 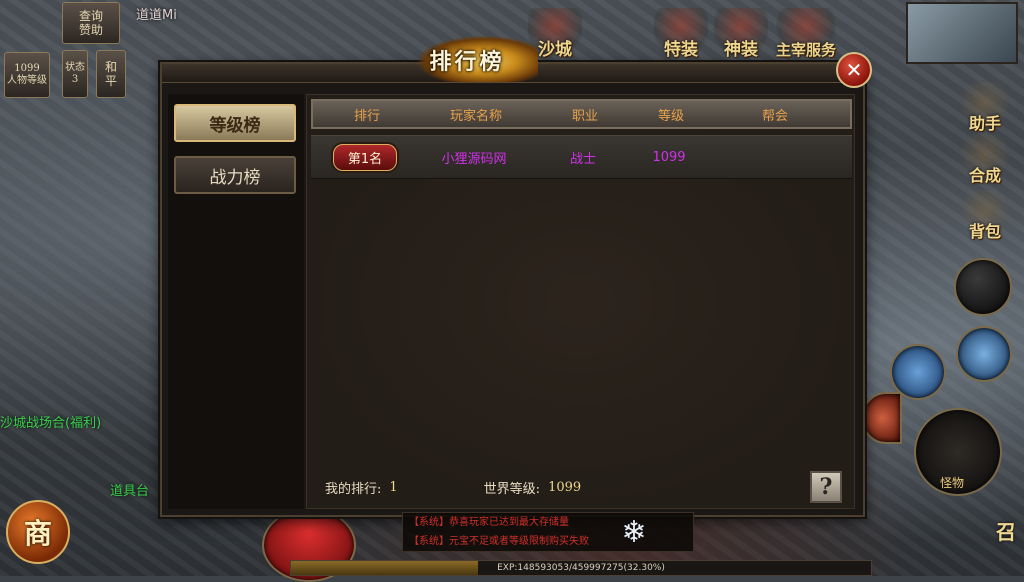 I want to click on rank-cell: 第1名, so click(x=365, y=157).